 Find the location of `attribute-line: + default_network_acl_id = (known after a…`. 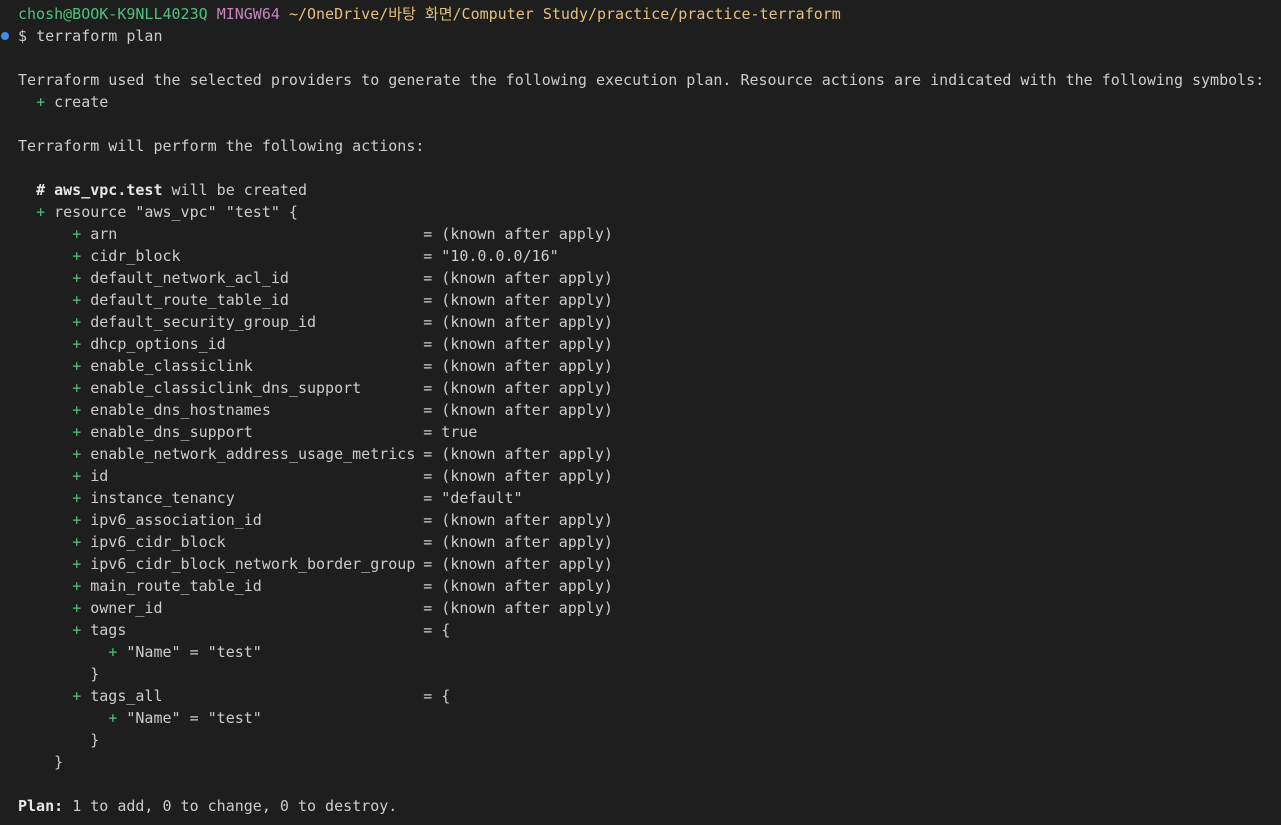

attribute-line: + default_network_acl_id = (known after a… is located at coordinates (640, 278).